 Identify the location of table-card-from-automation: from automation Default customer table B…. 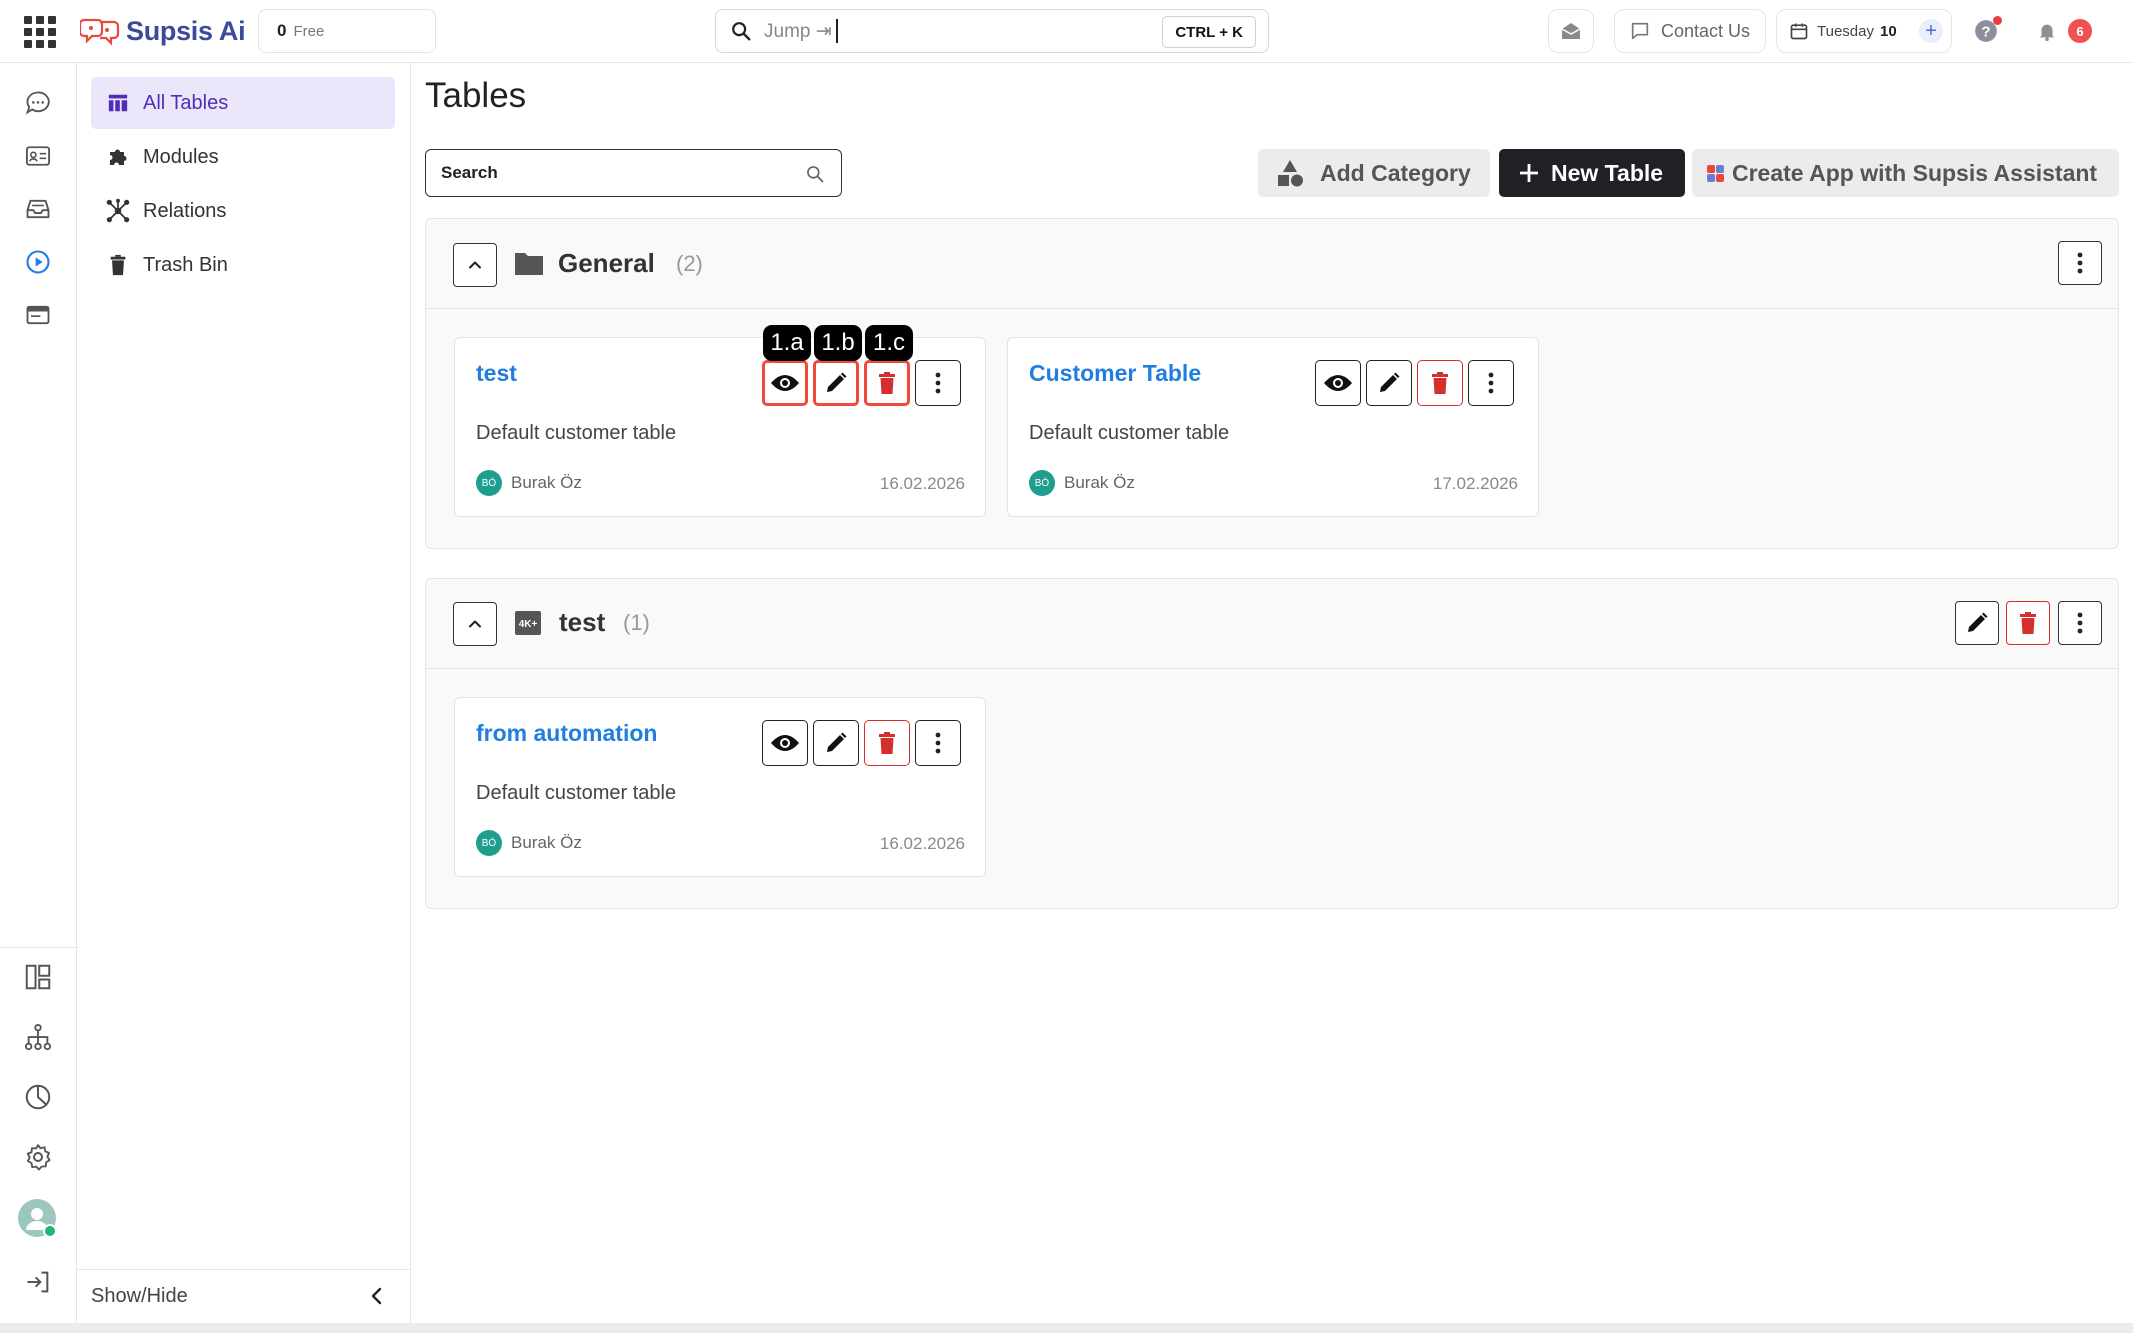
(720, 787).